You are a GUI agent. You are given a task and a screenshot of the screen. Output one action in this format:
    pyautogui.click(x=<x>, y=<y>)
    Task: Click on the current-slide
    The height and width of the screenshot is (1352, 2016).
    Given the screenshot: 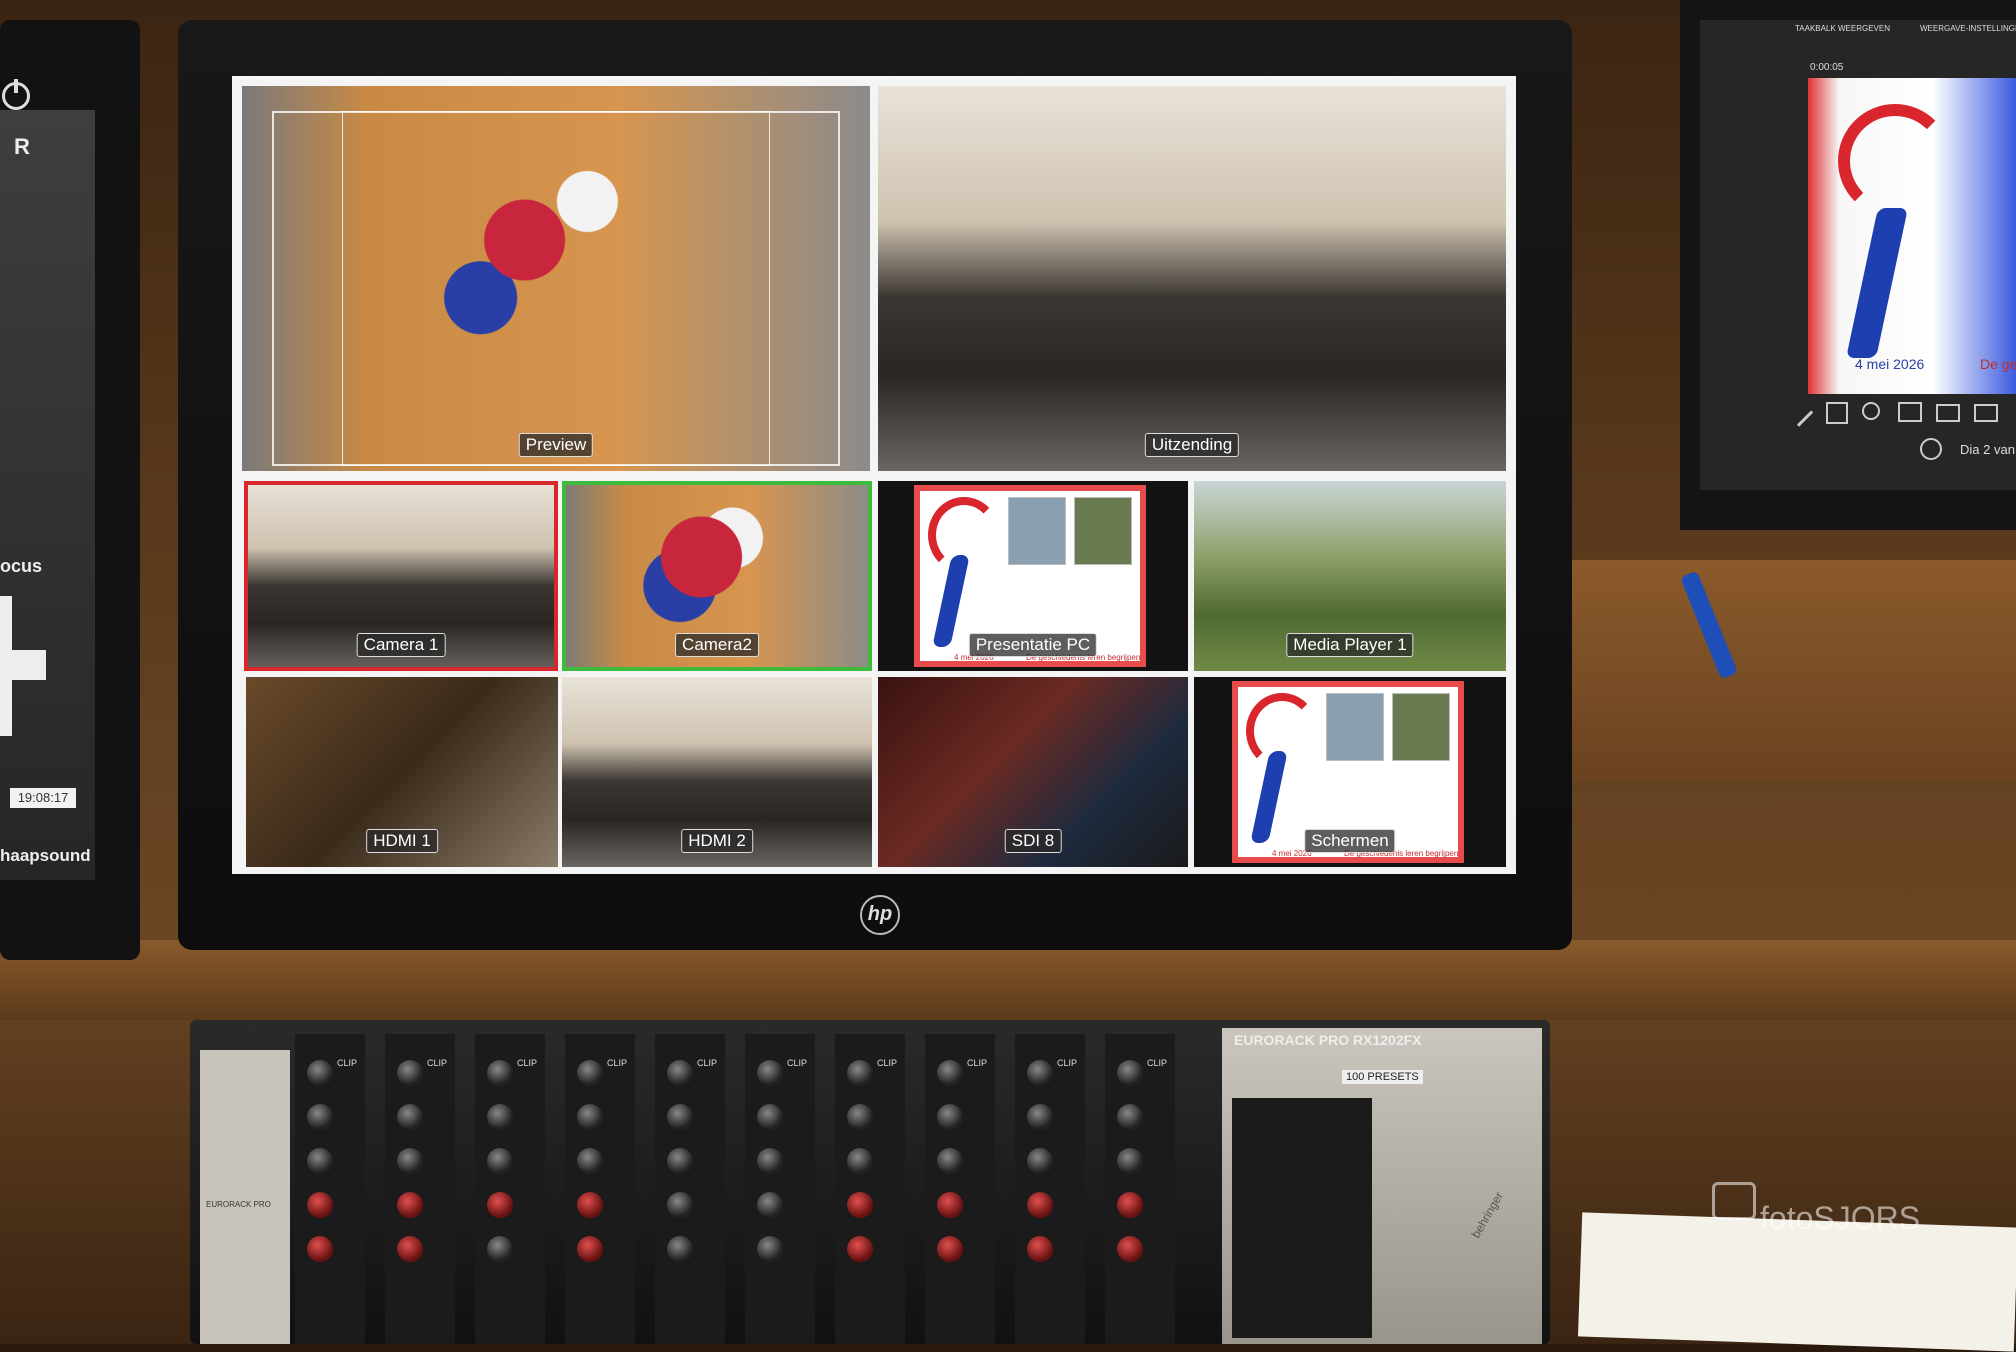 What is the action you would take?
    pyautogui.click(x=1912, y=236)
    